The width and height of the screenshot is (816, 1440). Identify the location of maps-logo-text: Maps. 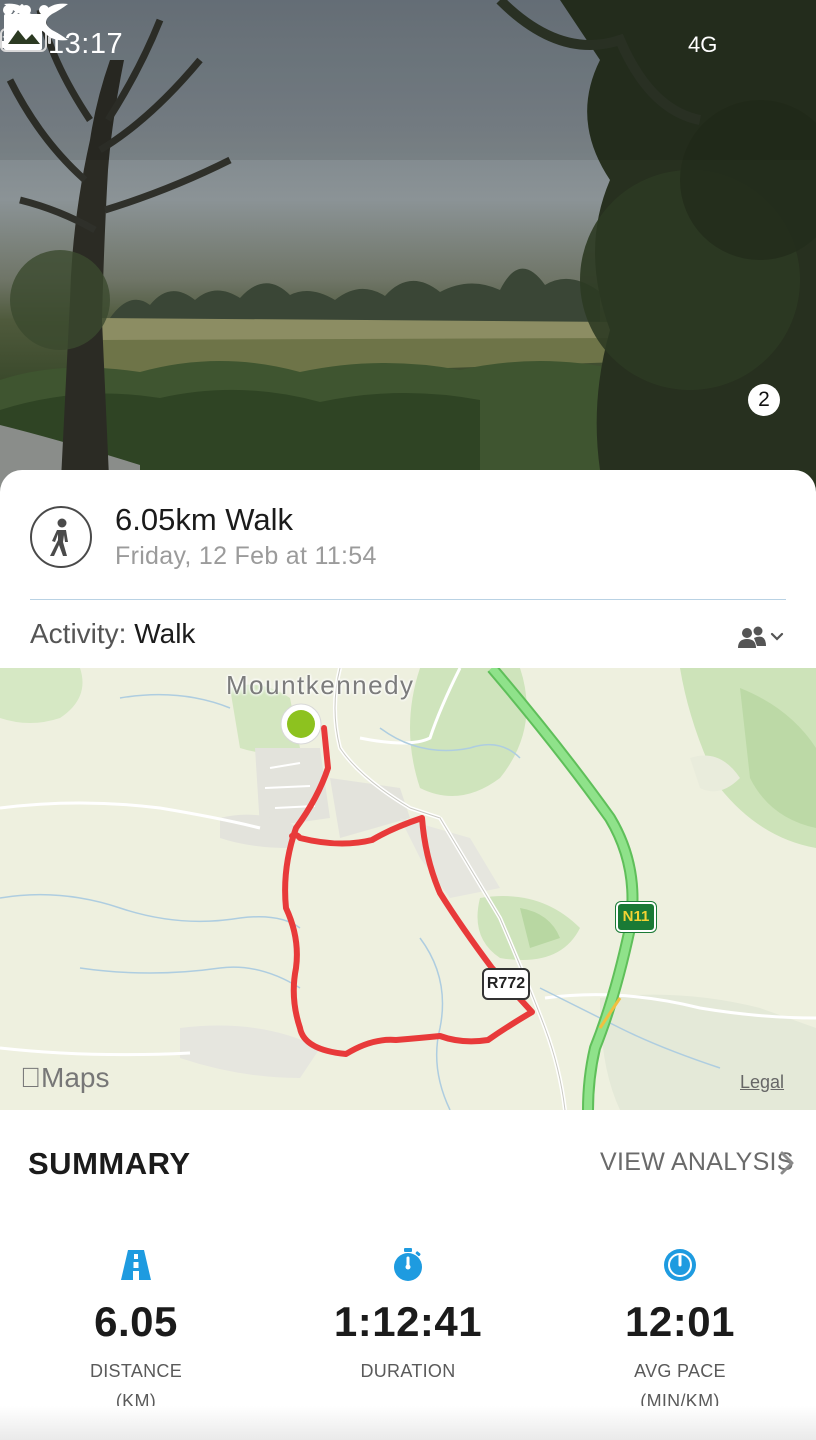
(64, 1077).